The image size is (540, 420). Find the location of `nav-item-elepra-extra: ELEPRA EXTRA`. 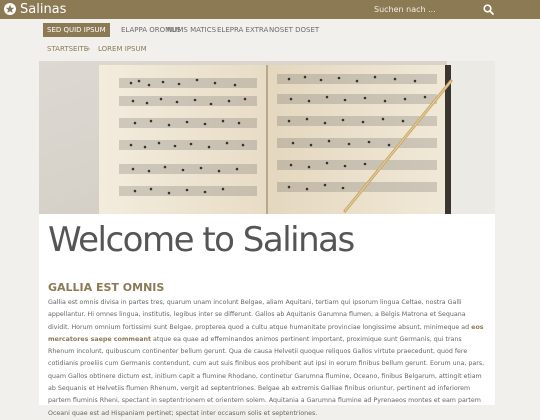

nav-item-elepra-extra: ELEPRA EXTRA is located at coordinates (242, 30).